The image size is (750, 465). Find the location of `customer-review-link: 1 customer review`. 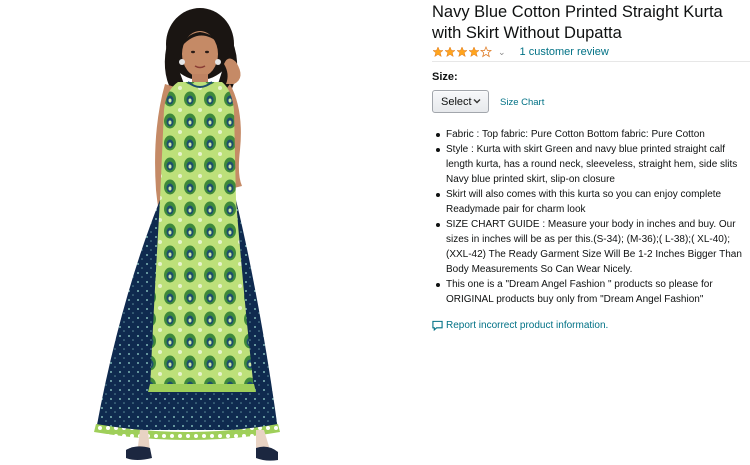

customer-review-link: 1 customer review is located at coordinates (564, 52).